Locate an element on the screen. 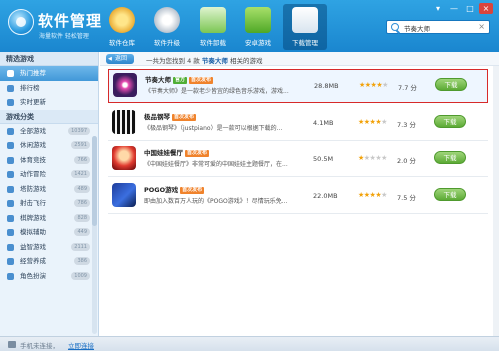 The width and height of the screenshot is (499, 351). result-keyword: 节奏大师 is located at coordinates (214, 61).